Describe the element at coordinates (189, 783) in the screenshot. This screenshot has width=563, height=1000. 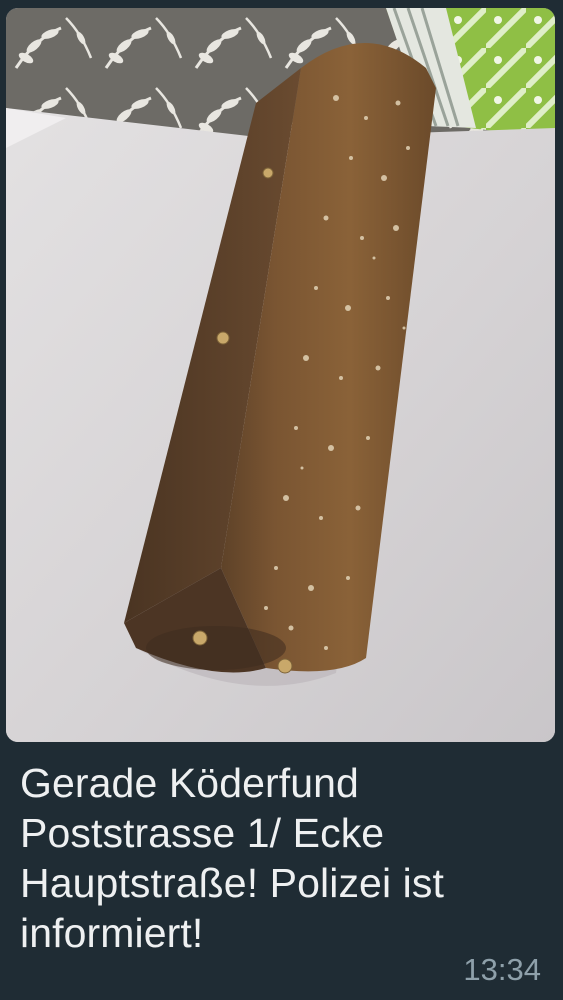
I see `caption-line: Gerade Köderfund` at that location.